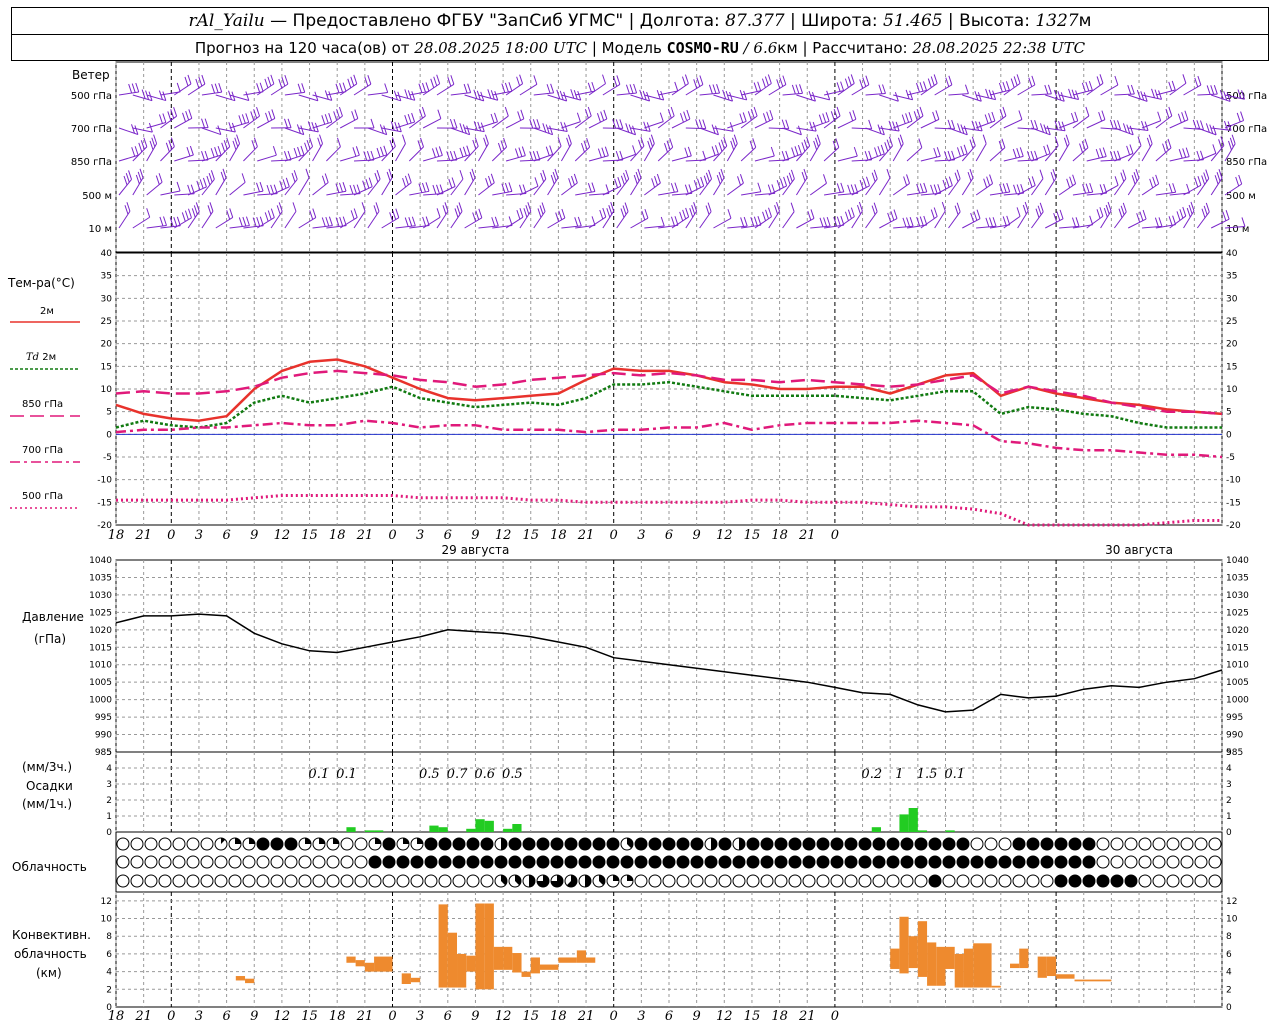  I want to click on conv-ytick-left: 12, so click(106, 902).